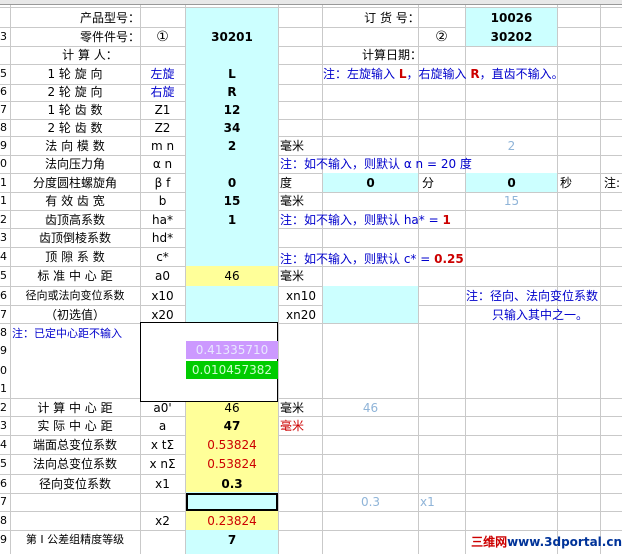  Describe the element at coordinates (162, 464) in the screenshot. I see `xns-symbol: x nΣ` at that location.